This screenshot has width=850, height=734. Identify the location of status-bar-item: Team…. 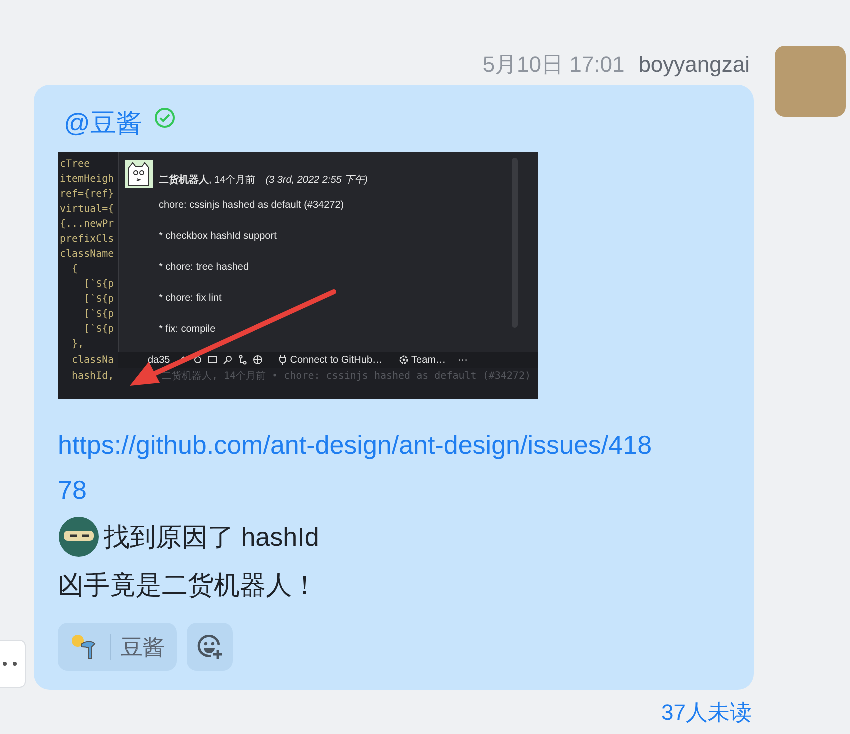
(422, 360).